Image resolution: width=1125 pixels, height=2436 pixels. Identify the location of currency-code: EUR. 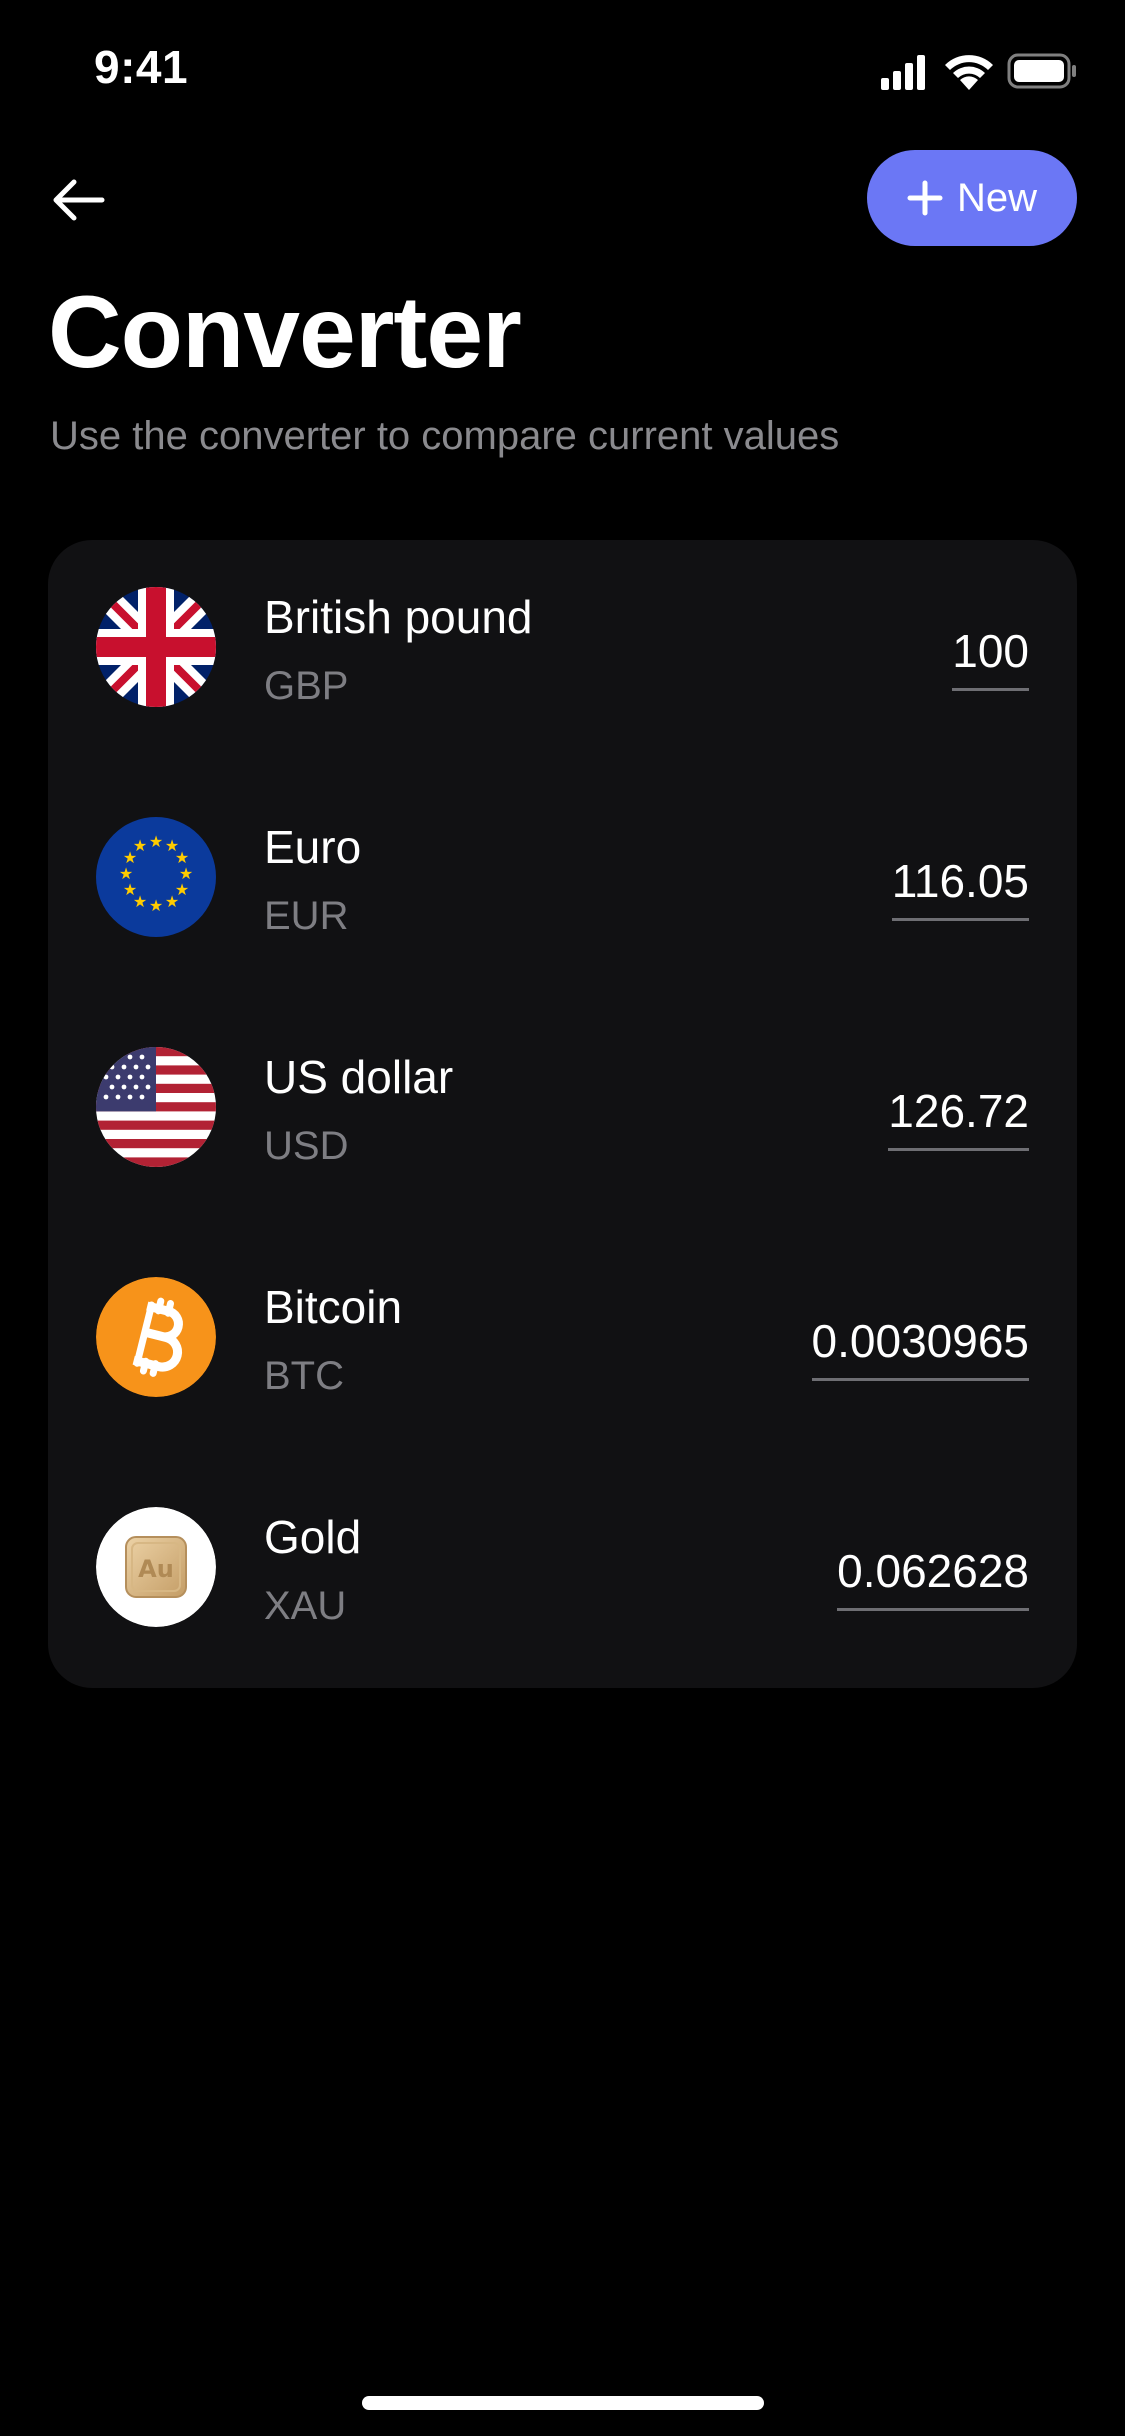
(306, 916).